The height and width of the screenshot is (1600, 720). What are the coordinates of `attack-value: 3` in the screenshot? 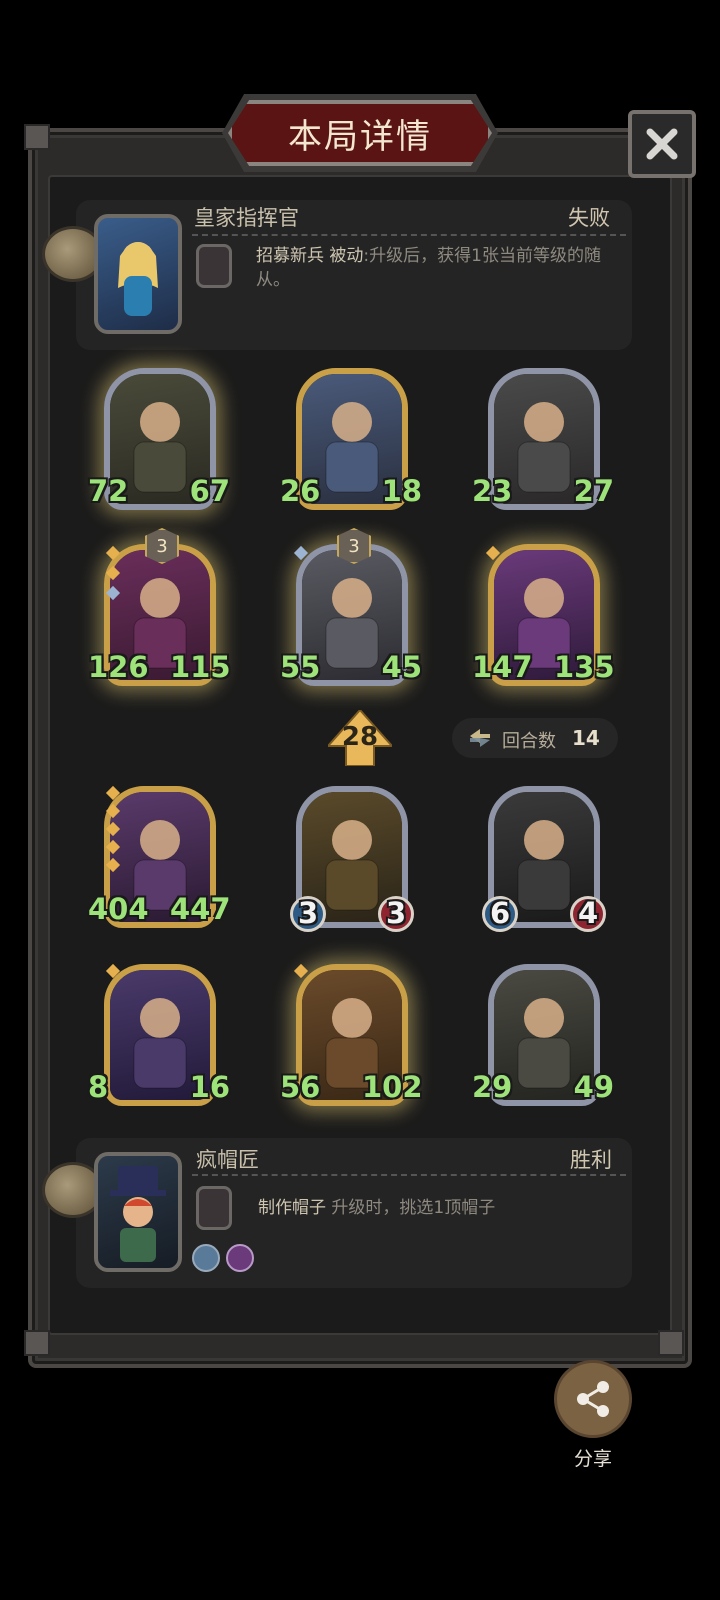 It's located at (308, 913).